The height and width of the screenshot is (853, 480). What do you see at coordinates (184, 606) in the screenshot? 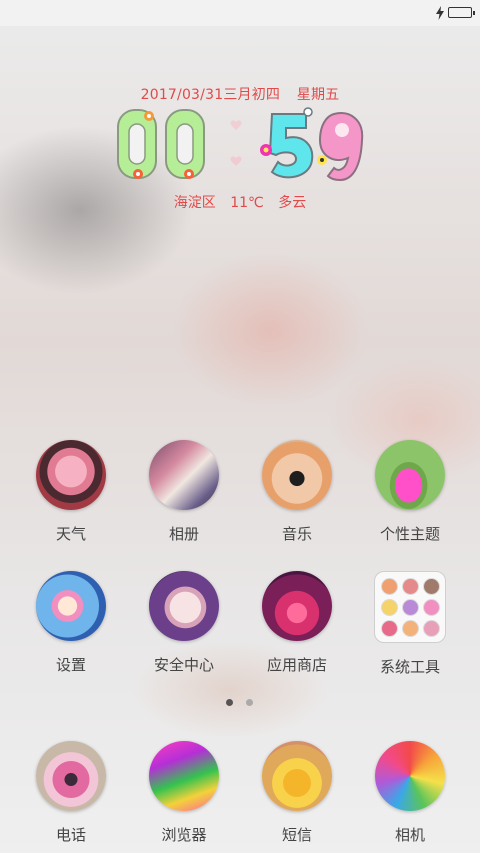
I see `heart-cookie-icon` at bounding box center [184, 606].